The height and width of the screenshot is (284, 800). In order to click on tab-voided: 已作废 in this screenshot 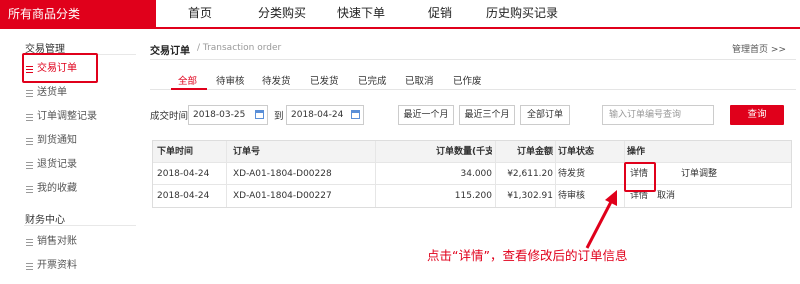, I will do `click(467, 80)`.